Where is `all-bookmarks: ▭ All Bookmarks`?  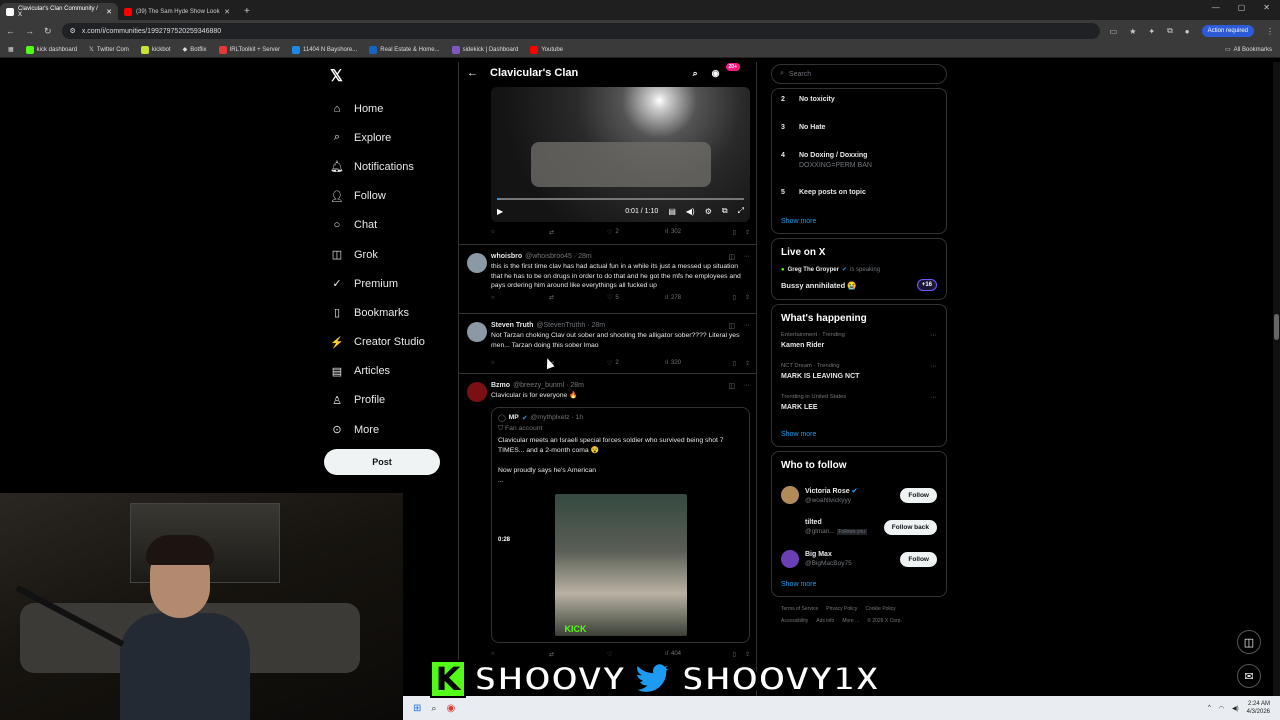 all-bookmarks: ▭ All Bookmarks is located at coordinates (1248, 50).